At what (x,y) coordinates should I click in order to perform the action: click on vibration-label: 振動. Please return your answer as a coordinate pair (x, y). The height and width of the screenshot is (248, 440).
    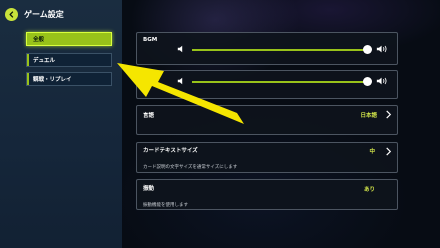
    Looking at the image, I should click on (149, 189).